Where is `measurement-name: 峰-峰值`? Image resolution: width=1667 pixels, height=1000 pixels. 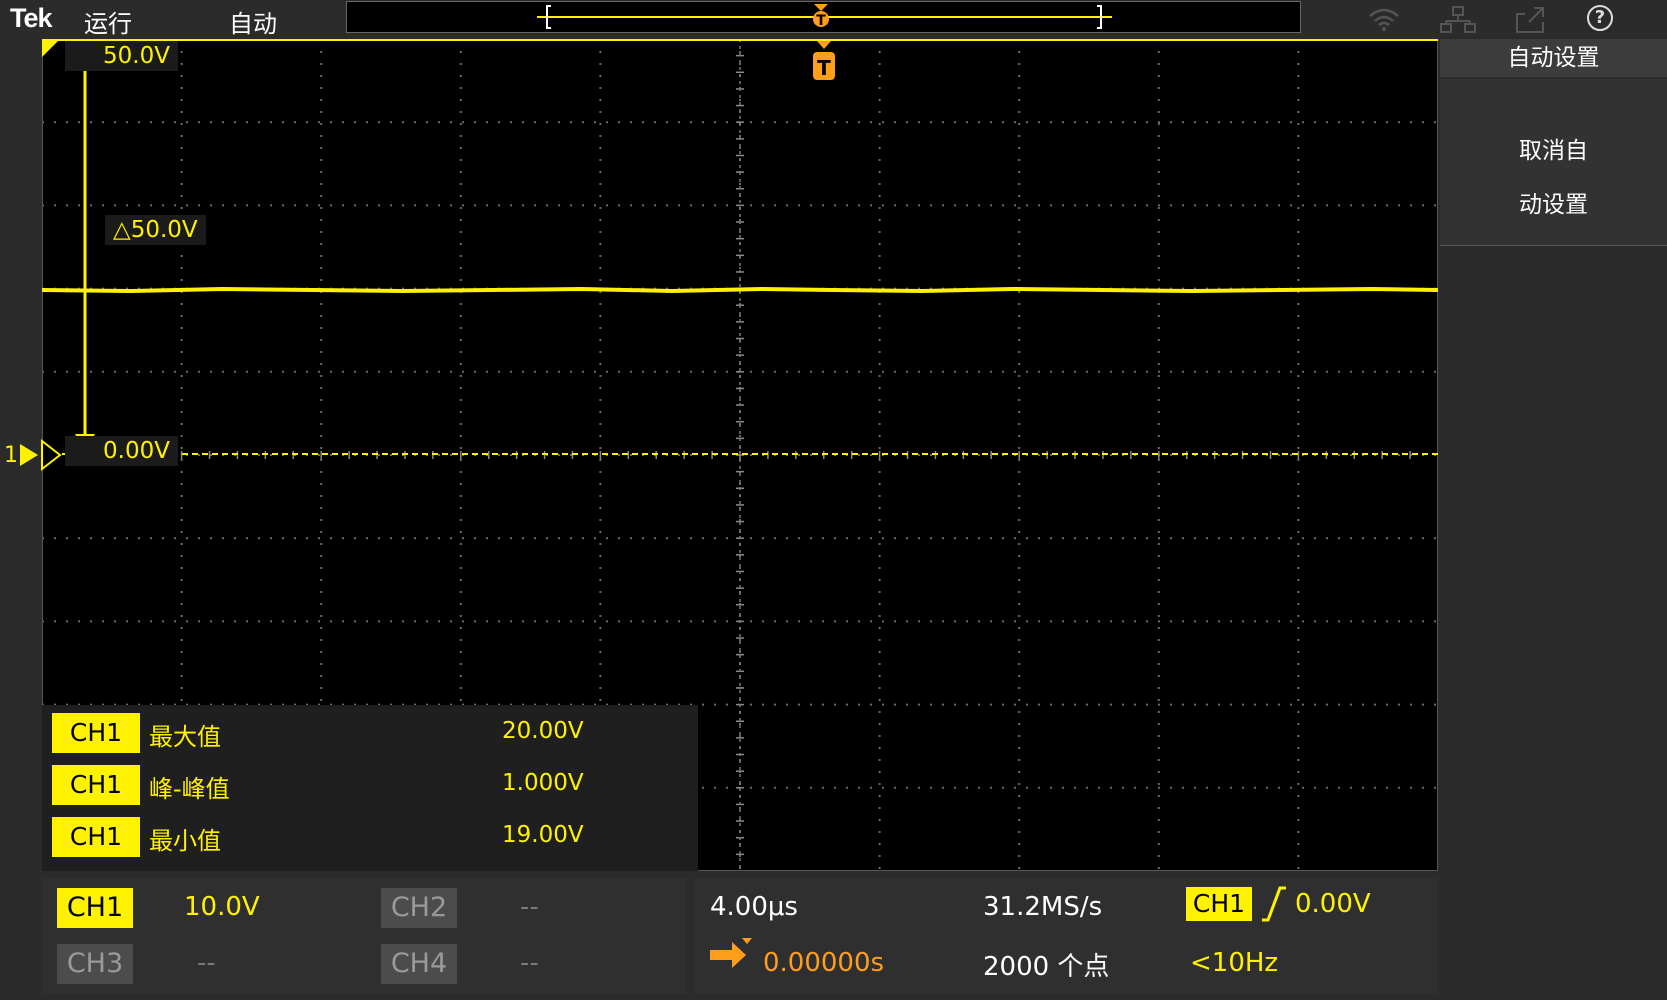 measurement-name: 峰-峰值 is located at coordinates (189, 789).